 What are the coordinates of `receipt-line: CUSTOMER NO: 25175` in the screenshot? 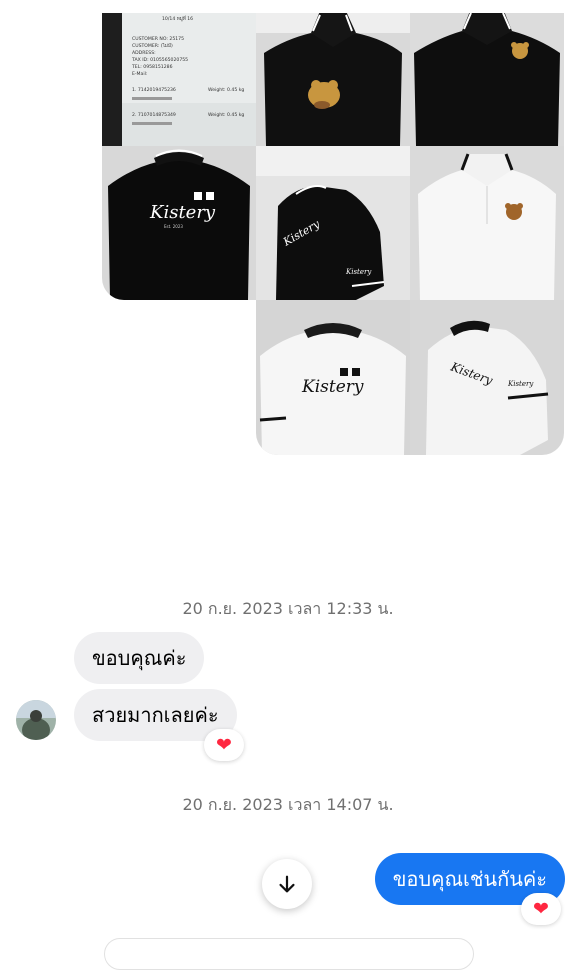 It's located at (158, 39).